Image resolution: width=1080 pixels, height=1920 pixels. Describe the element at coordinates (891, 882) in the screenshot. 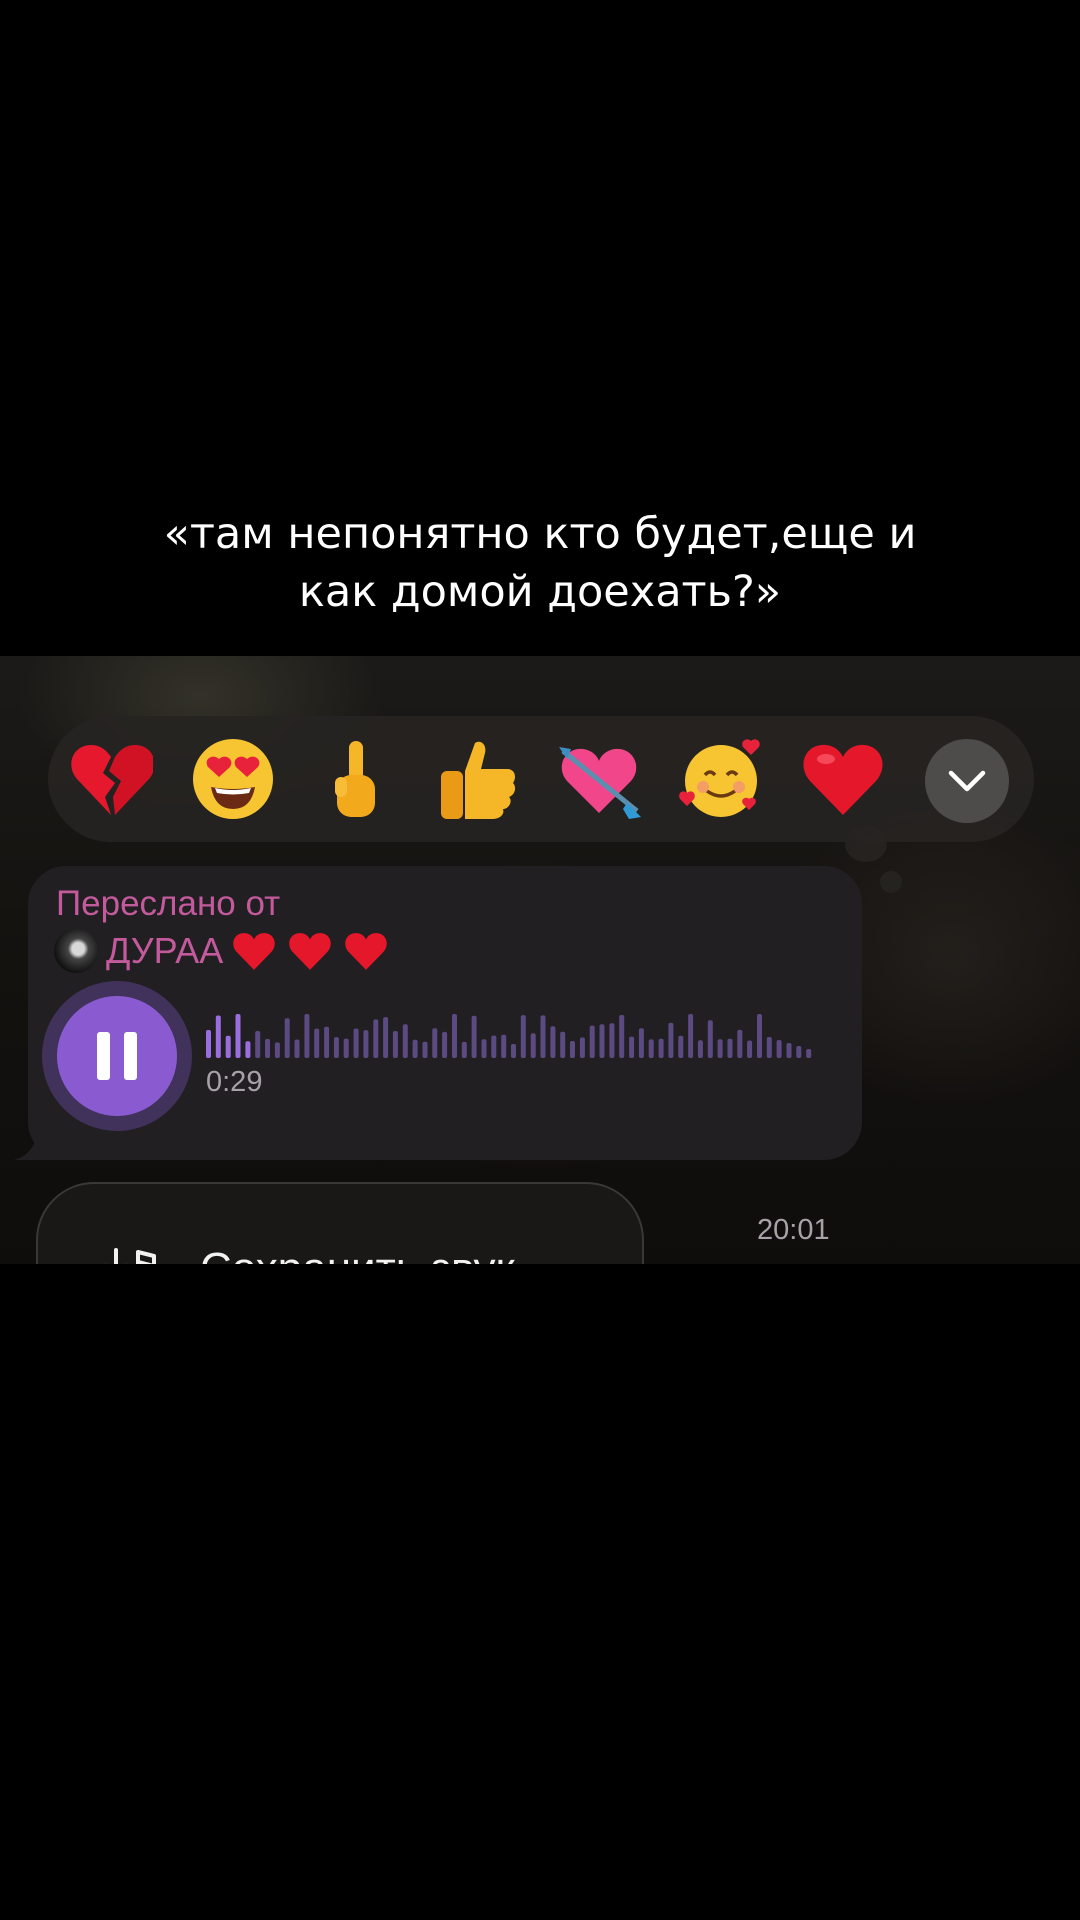

I see `reactions-bubble-tail-dot` at that location.